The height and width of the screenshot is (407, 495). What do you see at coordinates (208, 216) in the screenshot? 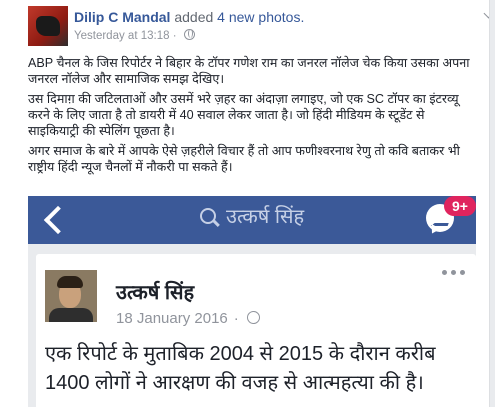
I see `search-icon` at bounding box center [208, 216].